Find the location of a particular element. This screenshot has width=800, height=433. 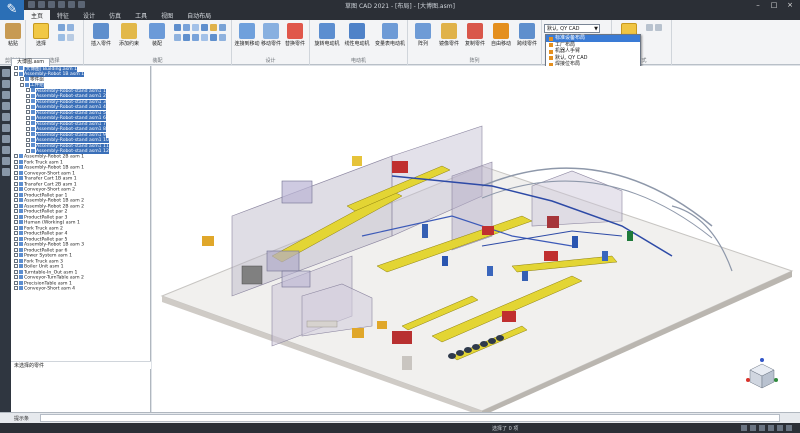

document-tab: 大博图.asm is located at coordinates (31, 62).